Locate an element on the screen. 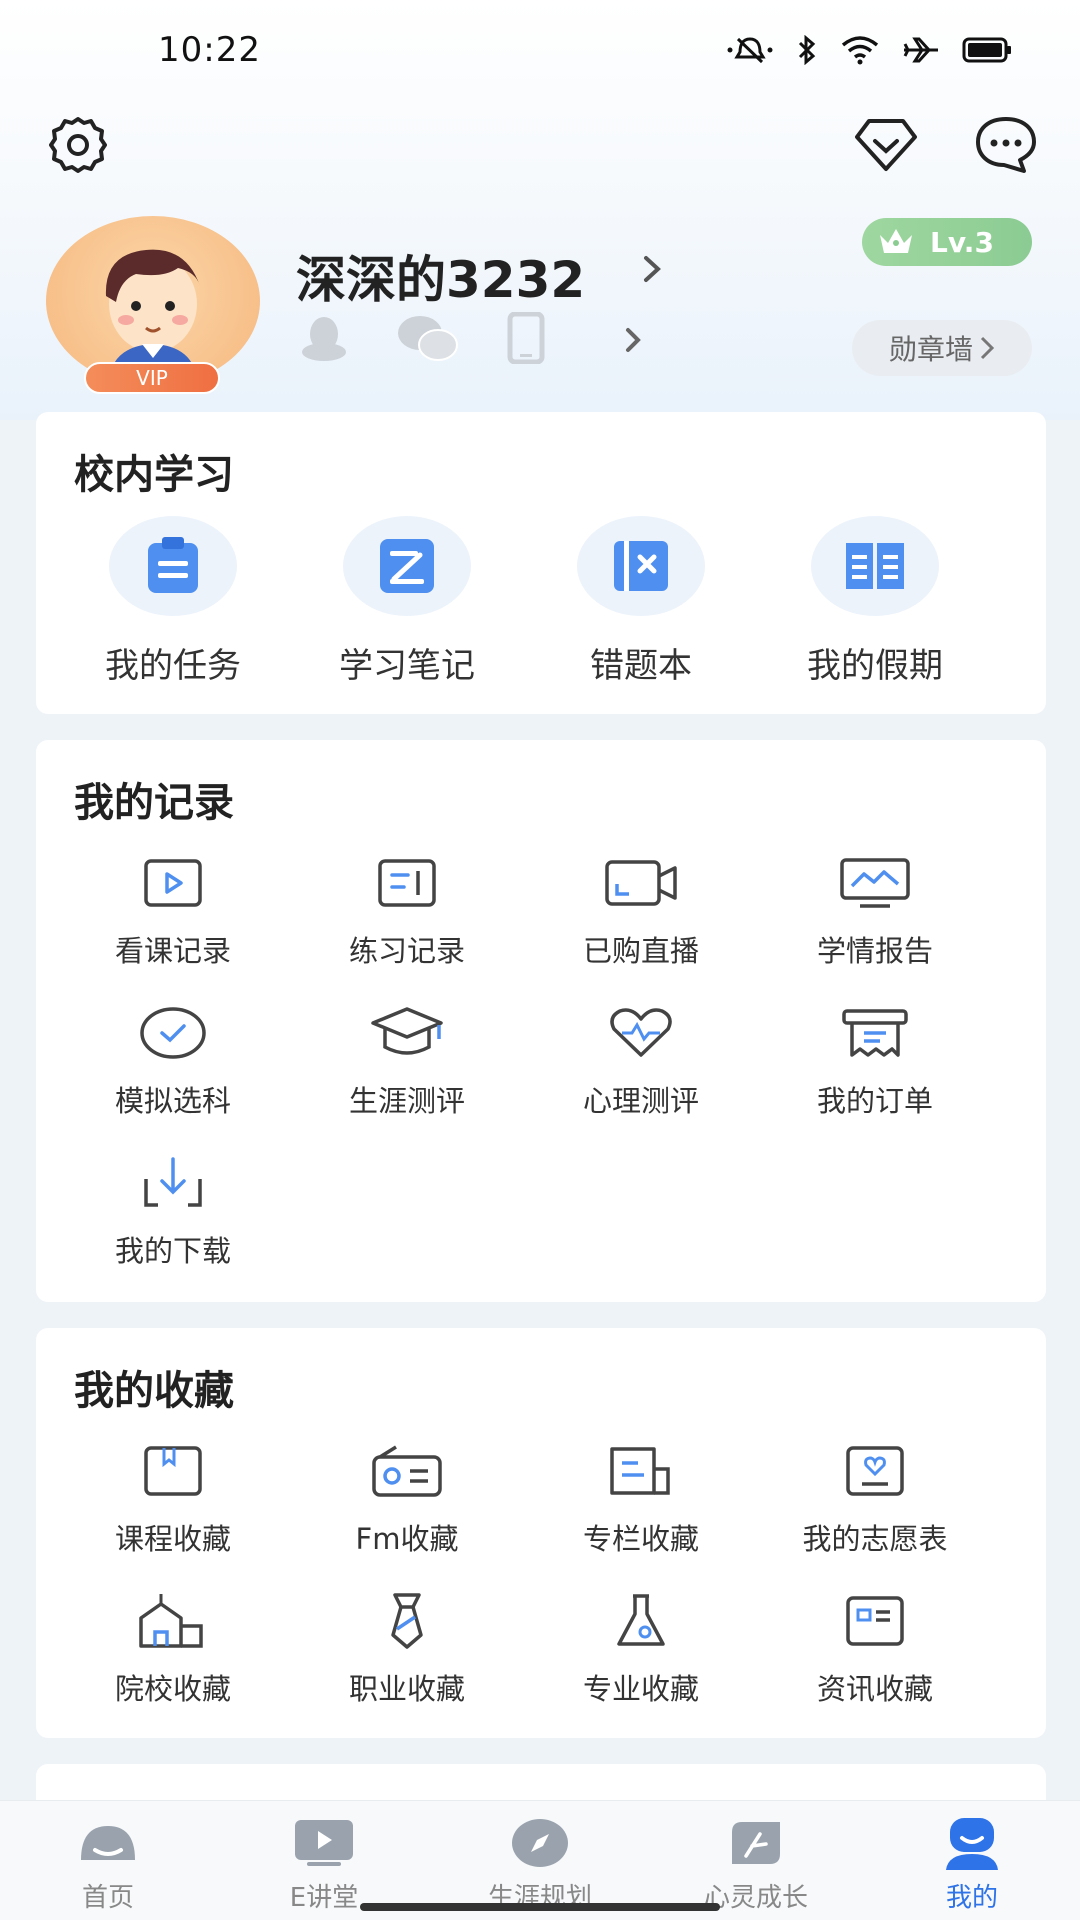 This screenshot has height=1920, width=1080. course-bookmark-icon is located at coordinates (173, 1471).